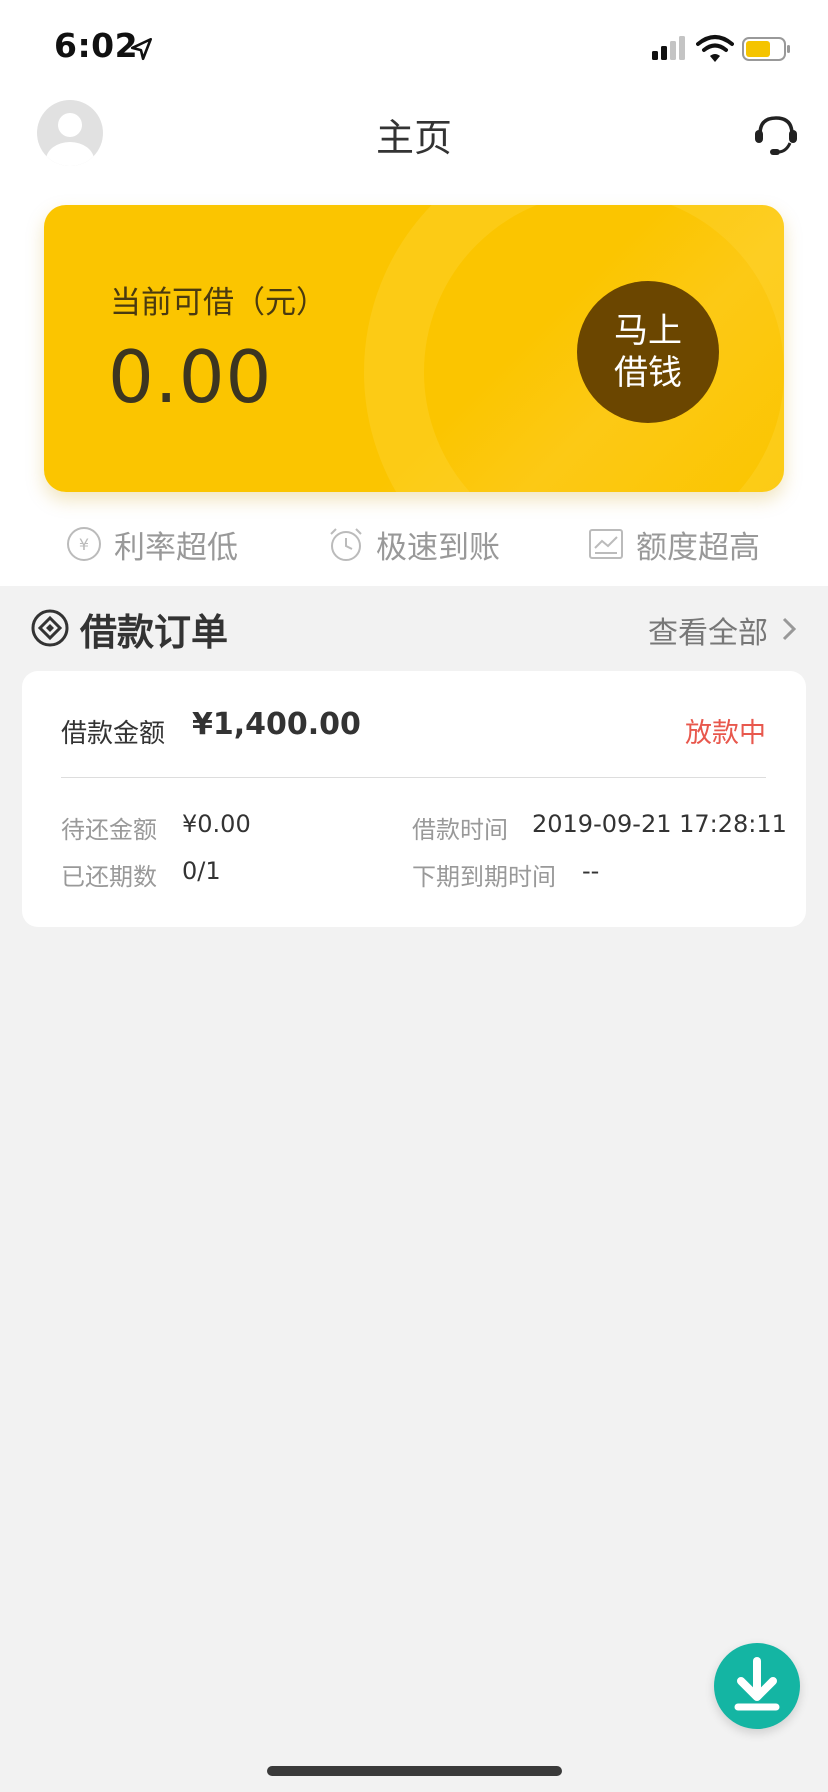  Describe the element at coordinates (218, 303) in the screenshot. I see `available-credit-label: 当前可借（元）` at that location.